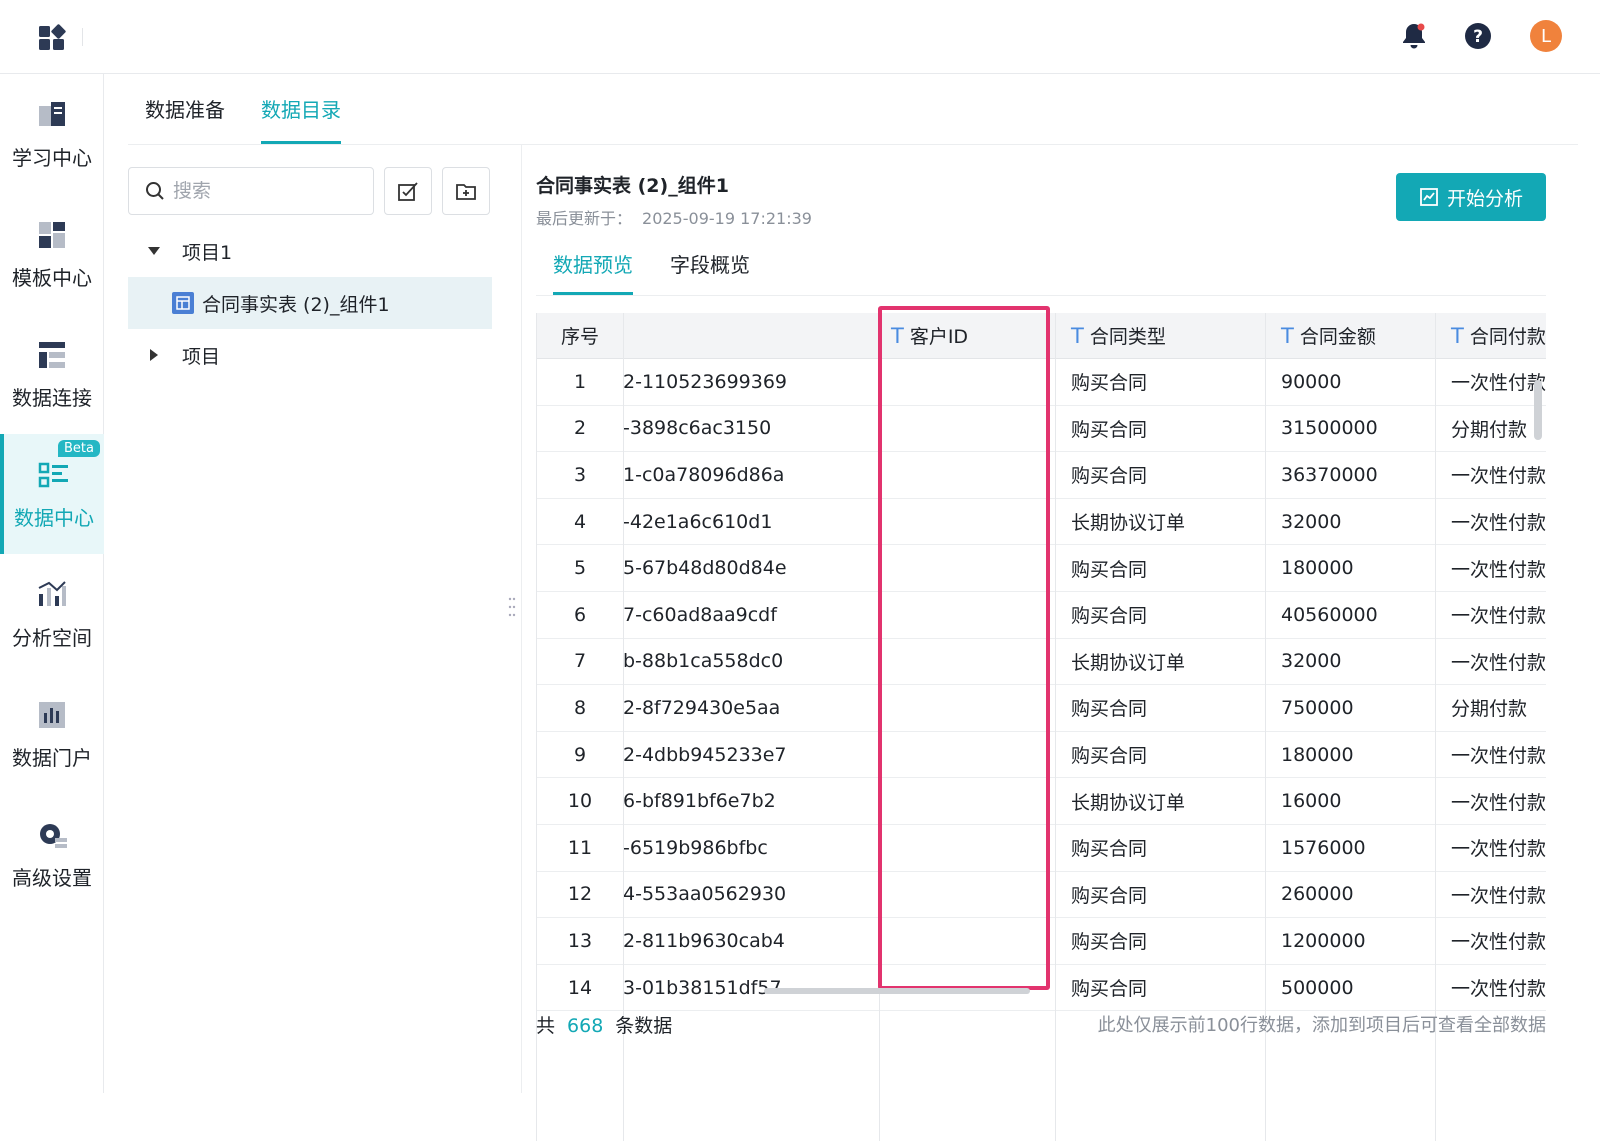  I want to click on sidebar-item-data-connect: 数据连接, so click(52, 374).